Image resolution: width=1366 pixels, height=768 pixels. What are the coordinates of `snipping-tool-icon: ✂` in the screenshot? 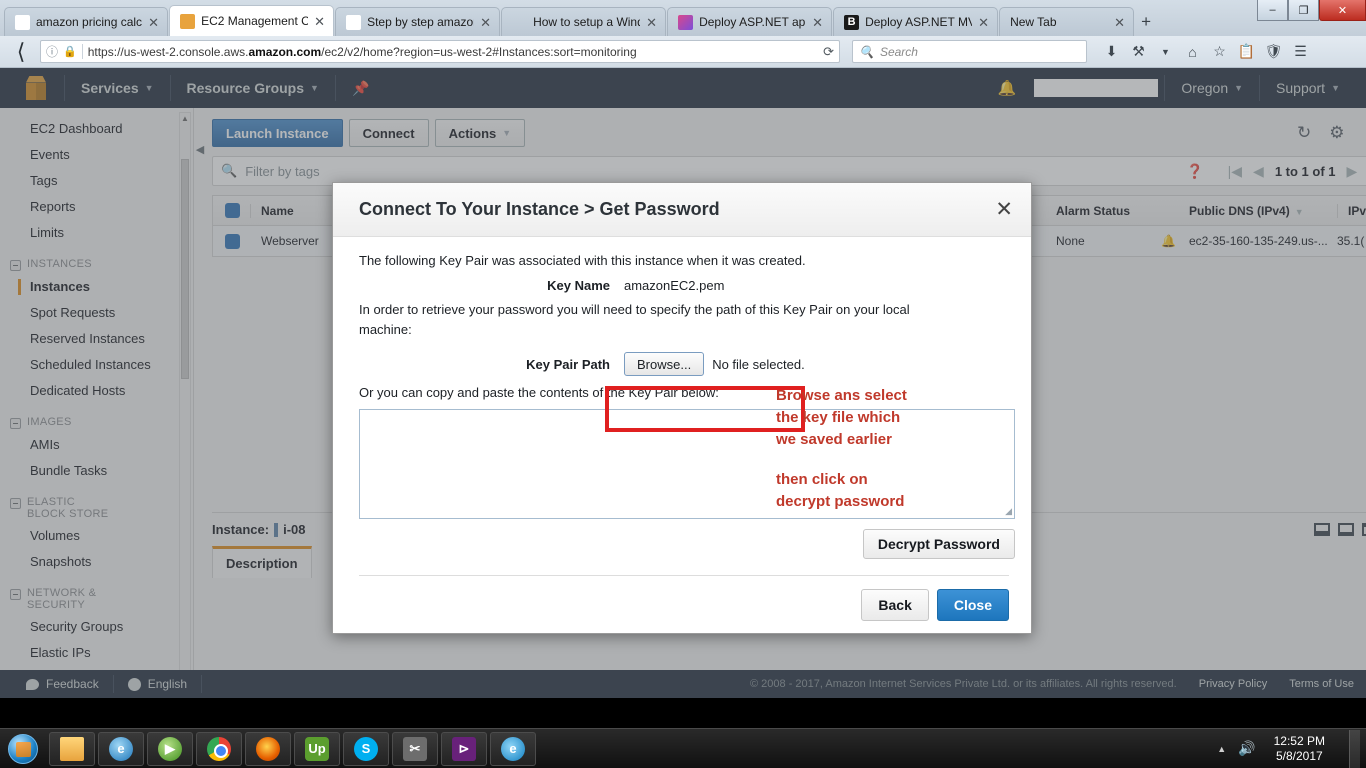 It's located at (415, 748).